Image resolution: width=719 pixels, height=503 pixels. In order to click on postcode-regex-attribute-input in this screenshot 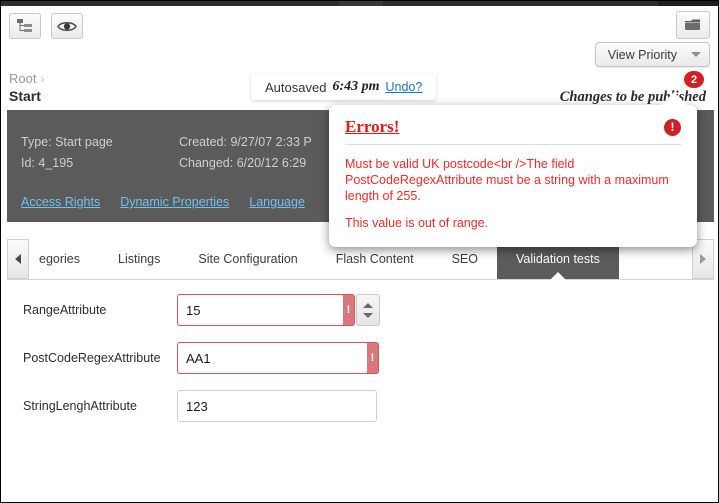, I will do `click(272, 358)`.